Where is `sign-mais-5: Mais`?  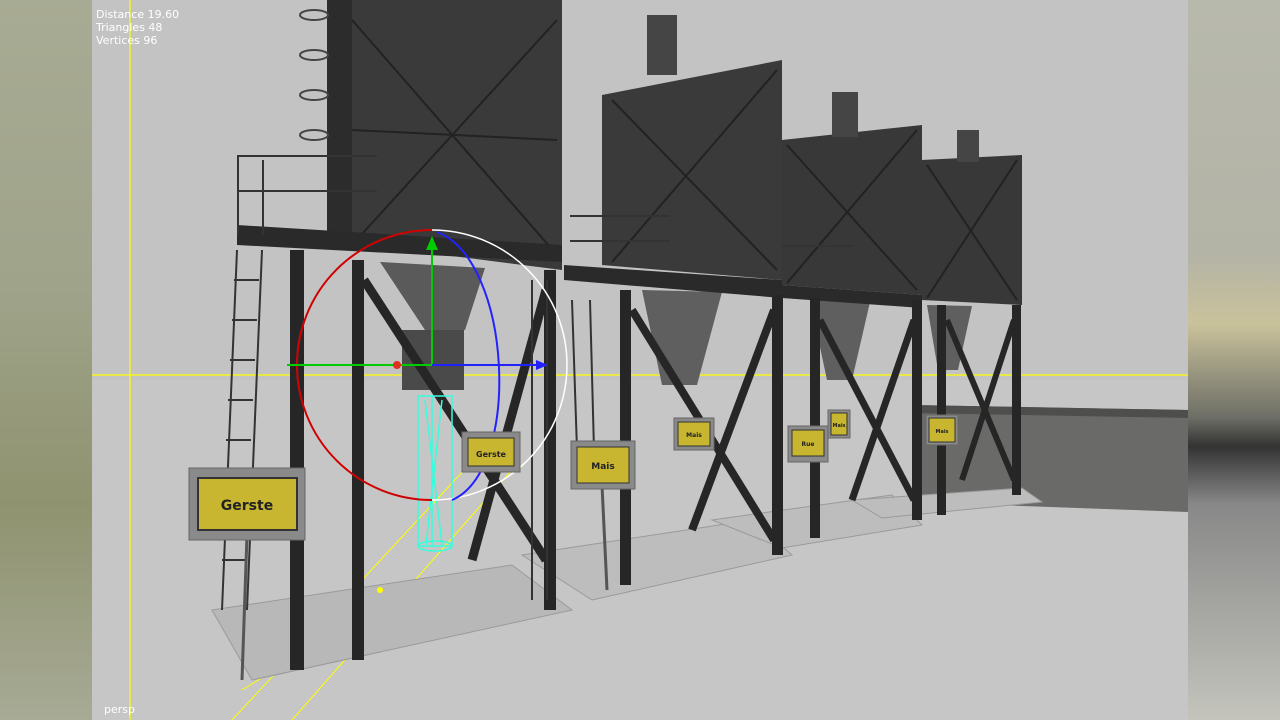 sign-mais-5: Mais is located at coordinates (942, 430).